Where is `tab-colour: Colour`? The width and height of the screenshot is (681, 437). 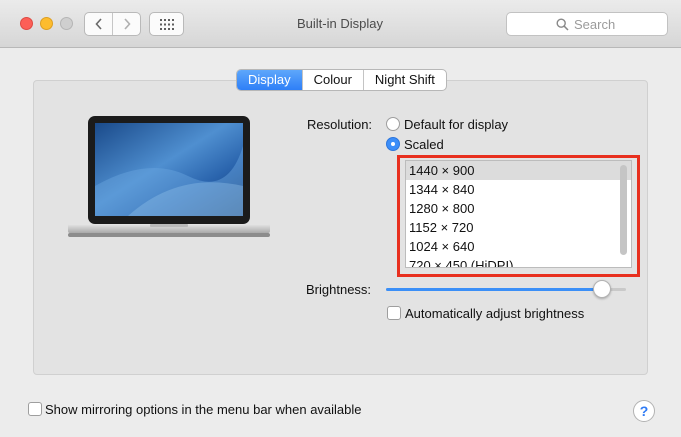 tab-colour: Colour is located at coordinates (332, 80).